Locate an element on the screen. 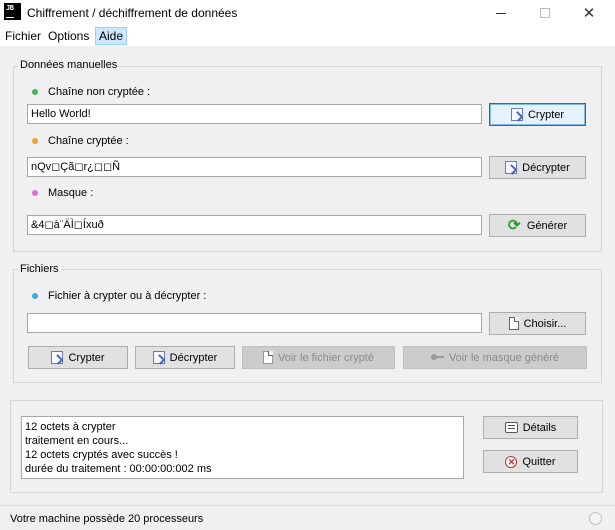 The height and width of the screenshot is (530, 615). log-line: 12 octets à crypter is located at coordinates (70, 427).